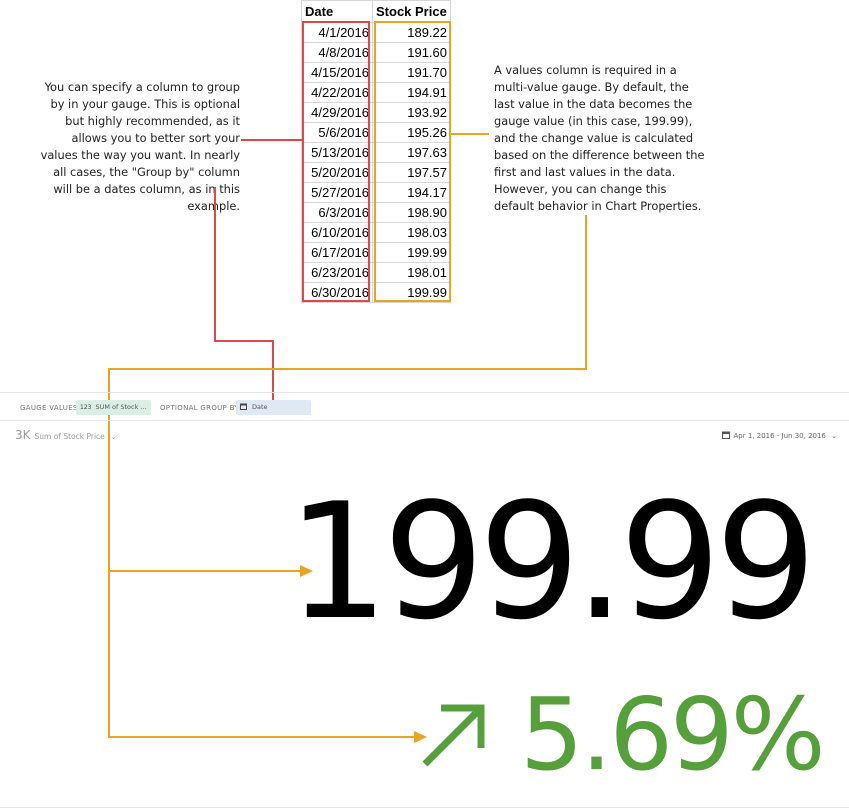 This screenshot has width=849, height=808. What do you see at coordinates (244, 341) in the screenshot?
I see `red-connector-bottom` at bounding box center [244, 341].